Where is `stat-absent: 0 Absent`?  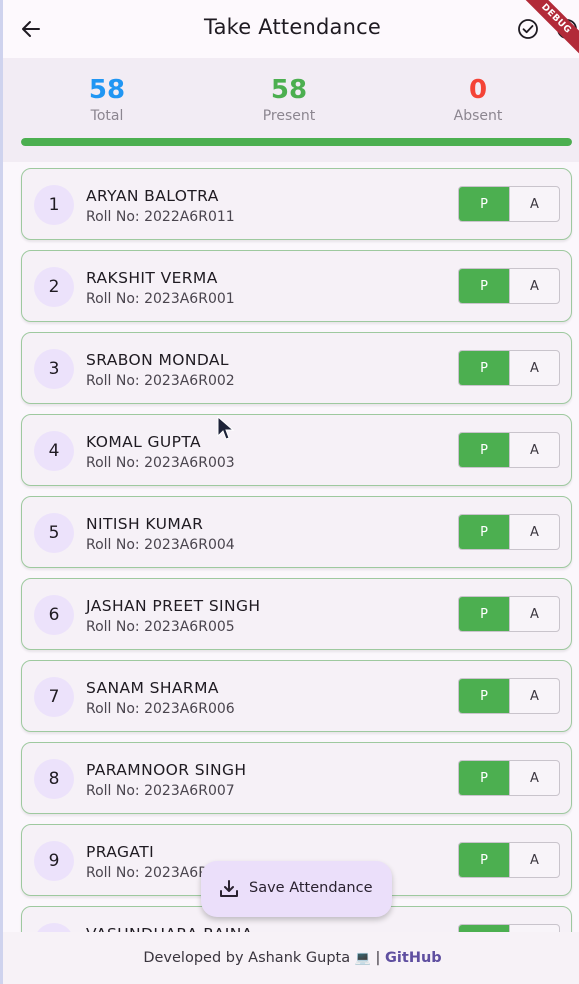
stat-absent: 0 Absent is located at coordinates (478, 99).